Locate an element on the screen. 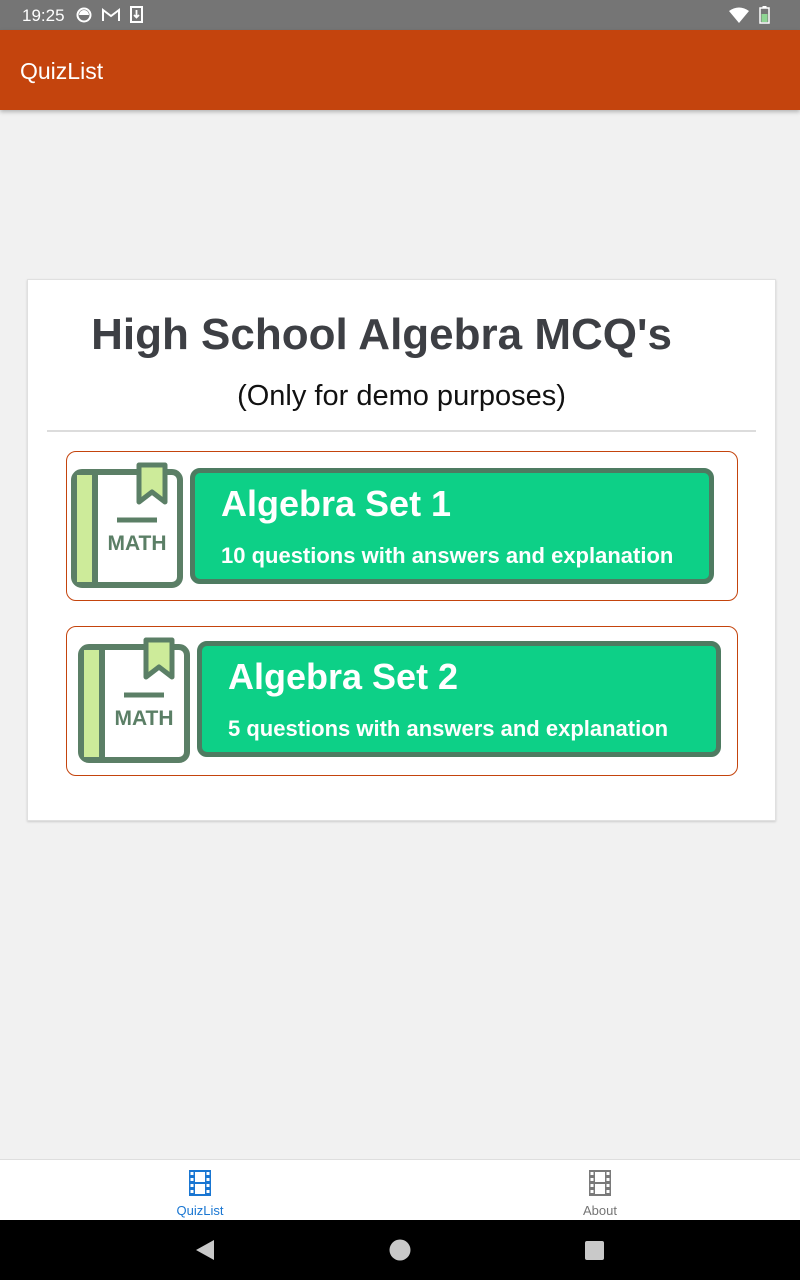 The height and width of the screenshot is (1280, 800). app-title: QuizList is located at coordinates (62, 71).